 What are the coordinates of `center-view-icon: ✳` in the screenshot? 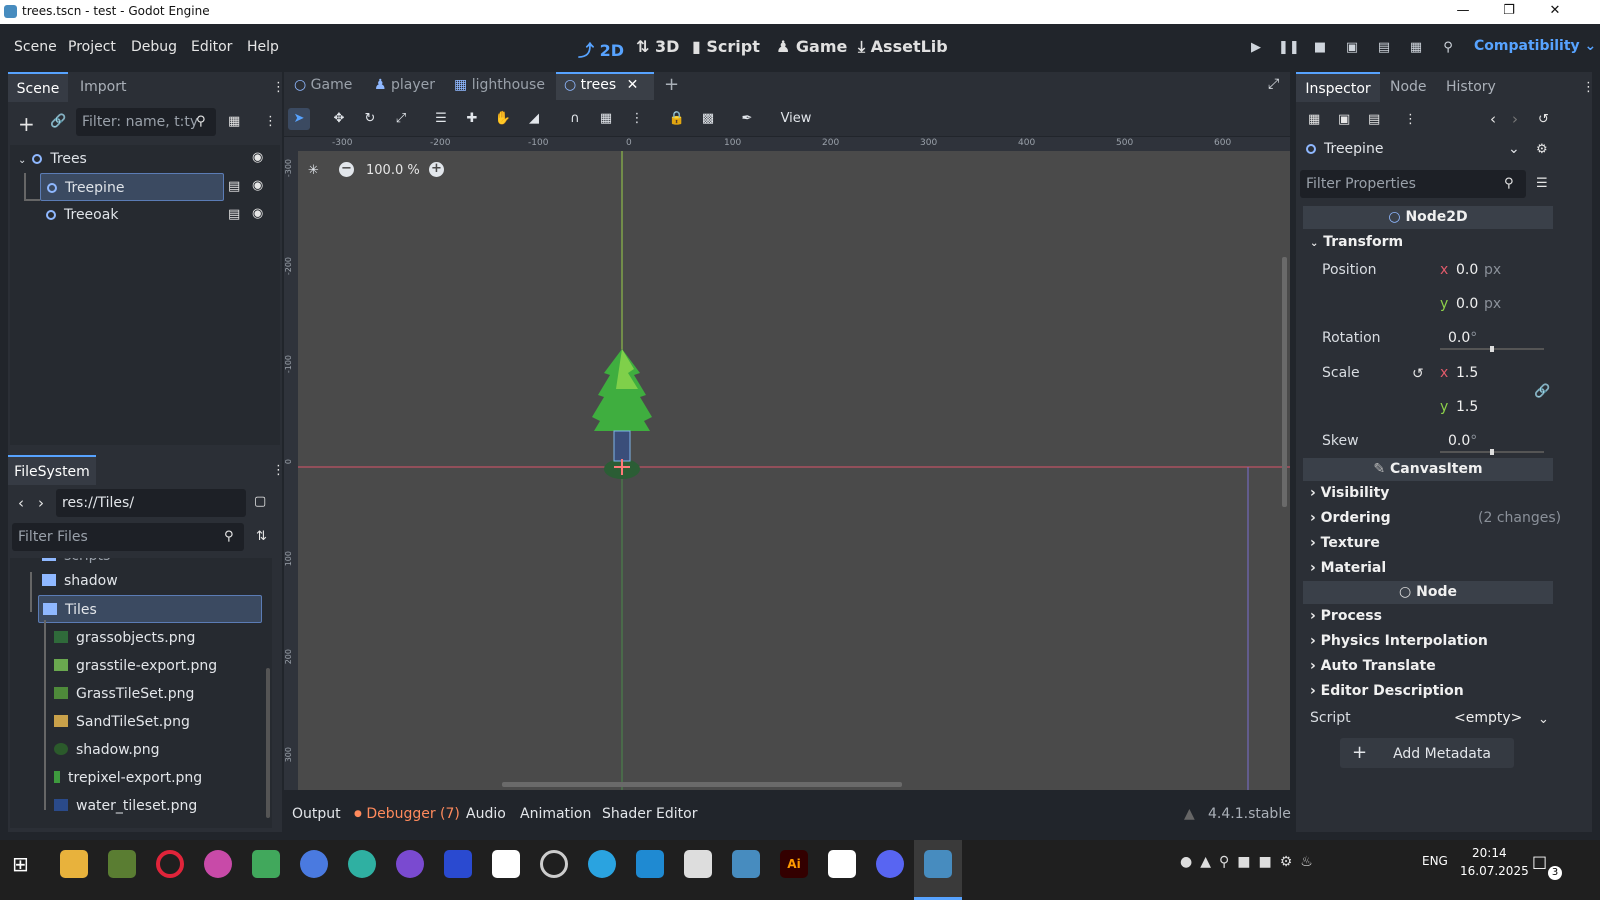 It's located at (313, 170).